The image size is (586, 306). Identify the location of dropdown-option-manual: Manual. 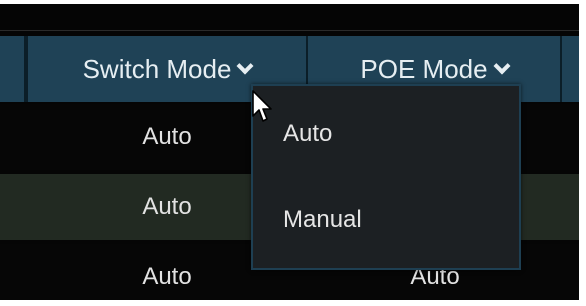
(322, 220).